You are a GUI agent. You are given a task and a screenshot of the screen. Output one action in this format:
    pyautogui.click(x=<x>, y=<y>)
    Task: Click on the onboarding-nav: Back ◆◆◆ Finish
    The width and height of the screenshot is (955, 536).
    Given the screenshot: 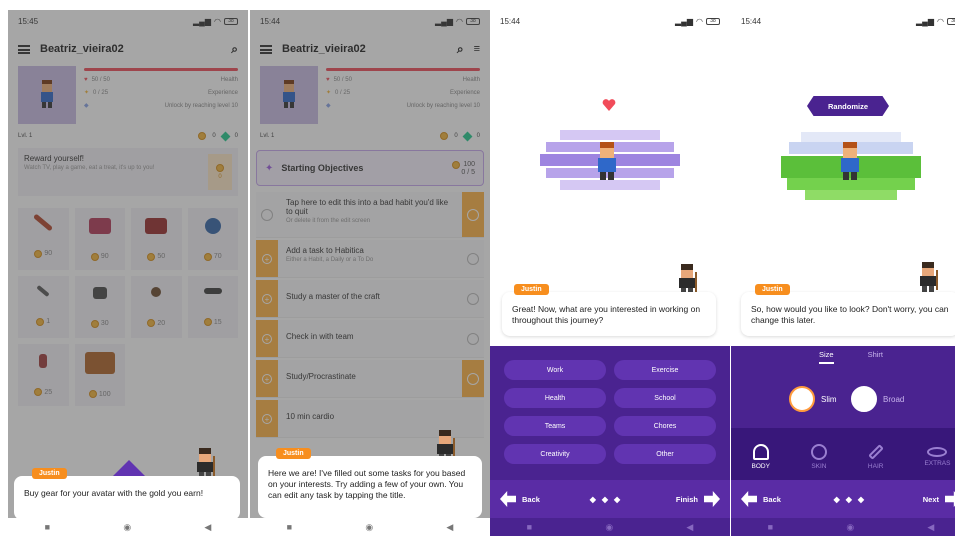 What is the action you would take?
    pyautogui.click(x=610, y=499)
    